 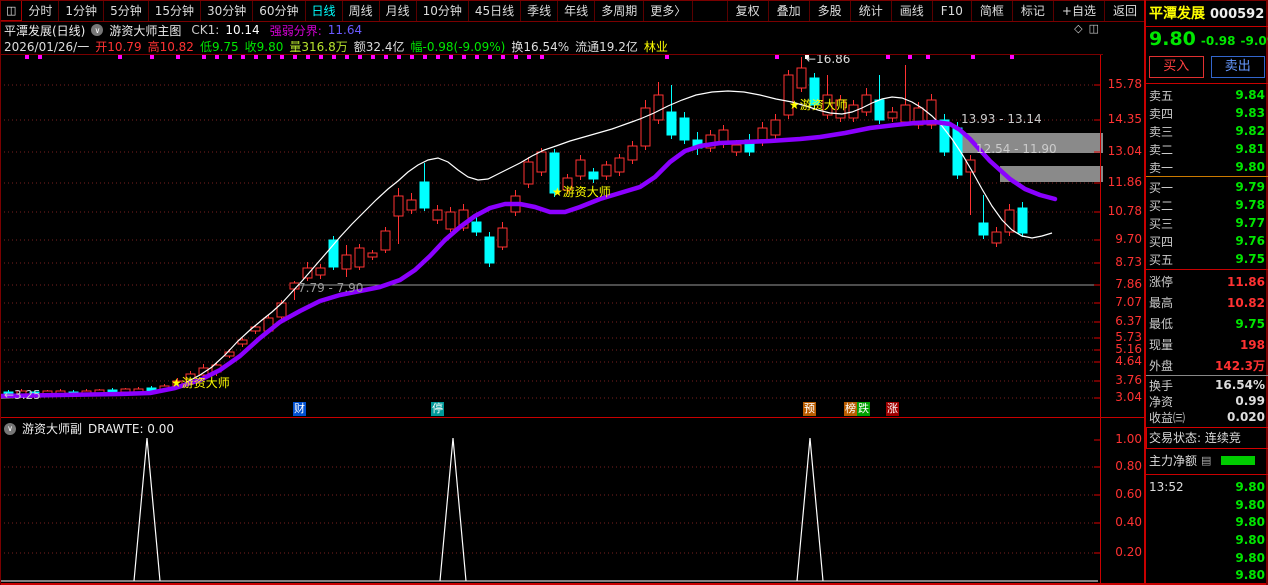 I want to click on toolbar-action-item: 叠加, so click(x=788, y=10).